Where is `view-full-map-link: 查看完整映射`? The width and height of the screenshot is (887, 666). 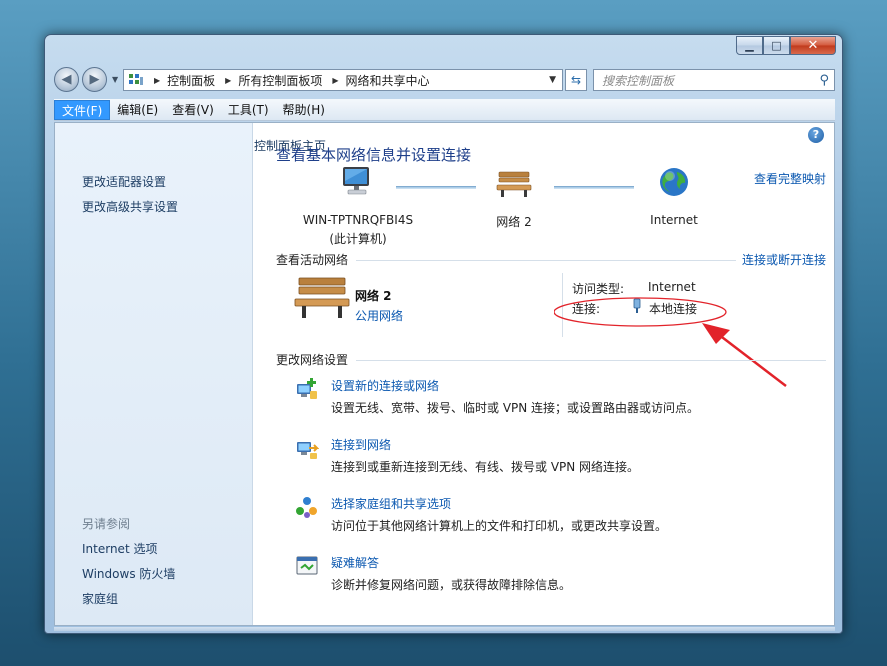
view-full-map-link: 查看完整映射 is located at coordinates (790, 178).